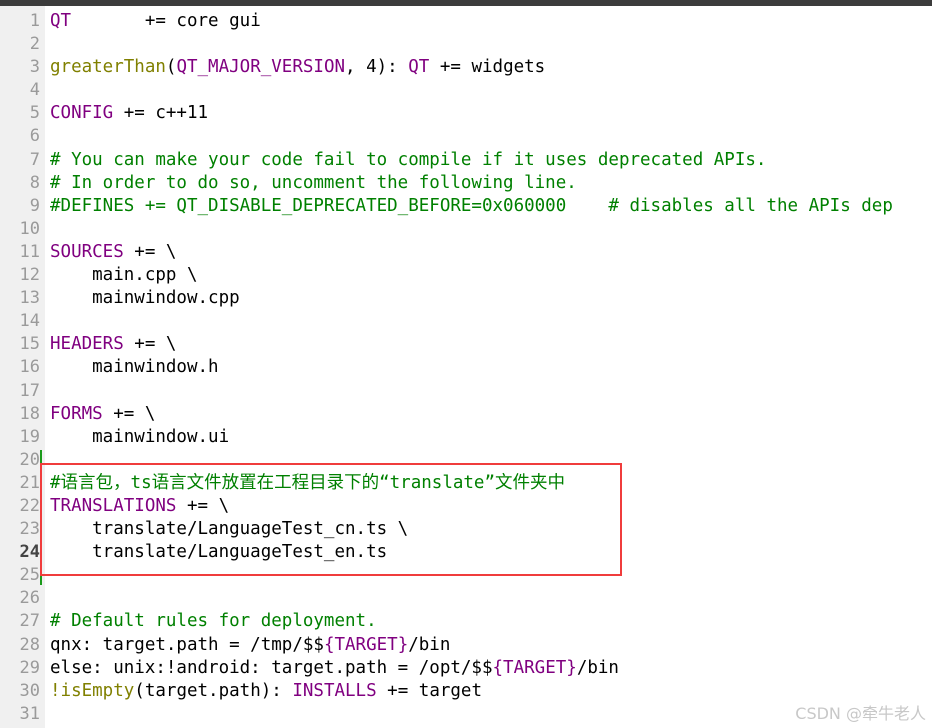  Describe the element at coordinates (134, 367) in the screenshot. I see `text-token: mainwindow.h` at that location.